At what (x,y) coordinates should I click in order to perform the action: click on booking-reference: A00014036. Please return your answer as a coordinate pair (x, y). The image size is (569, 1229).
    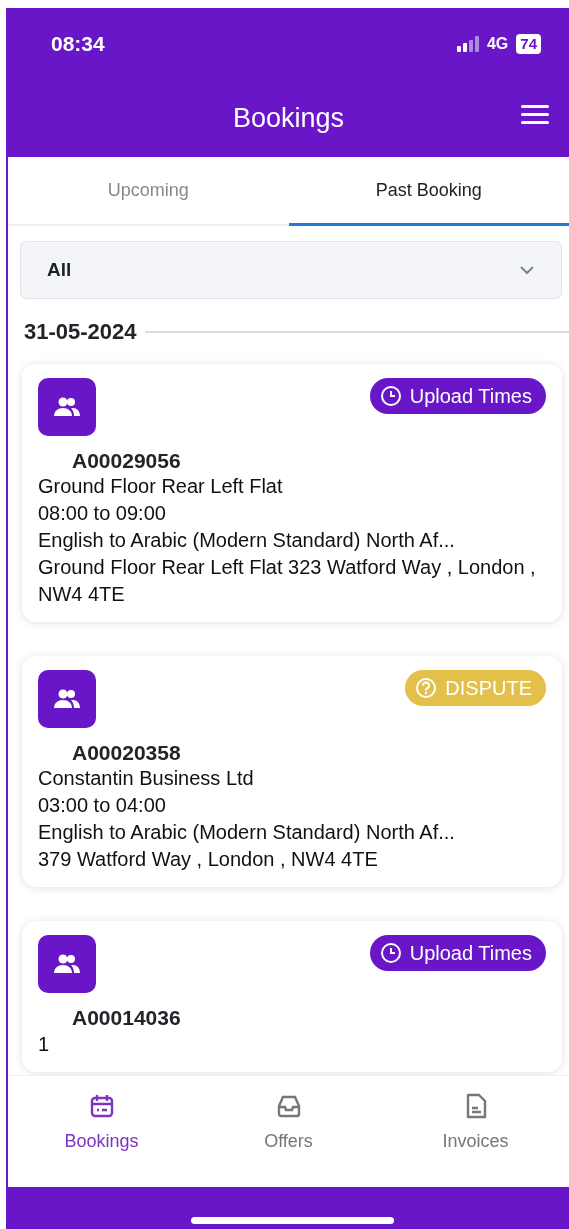
    Looking at the image, I should click on (127, 1018).